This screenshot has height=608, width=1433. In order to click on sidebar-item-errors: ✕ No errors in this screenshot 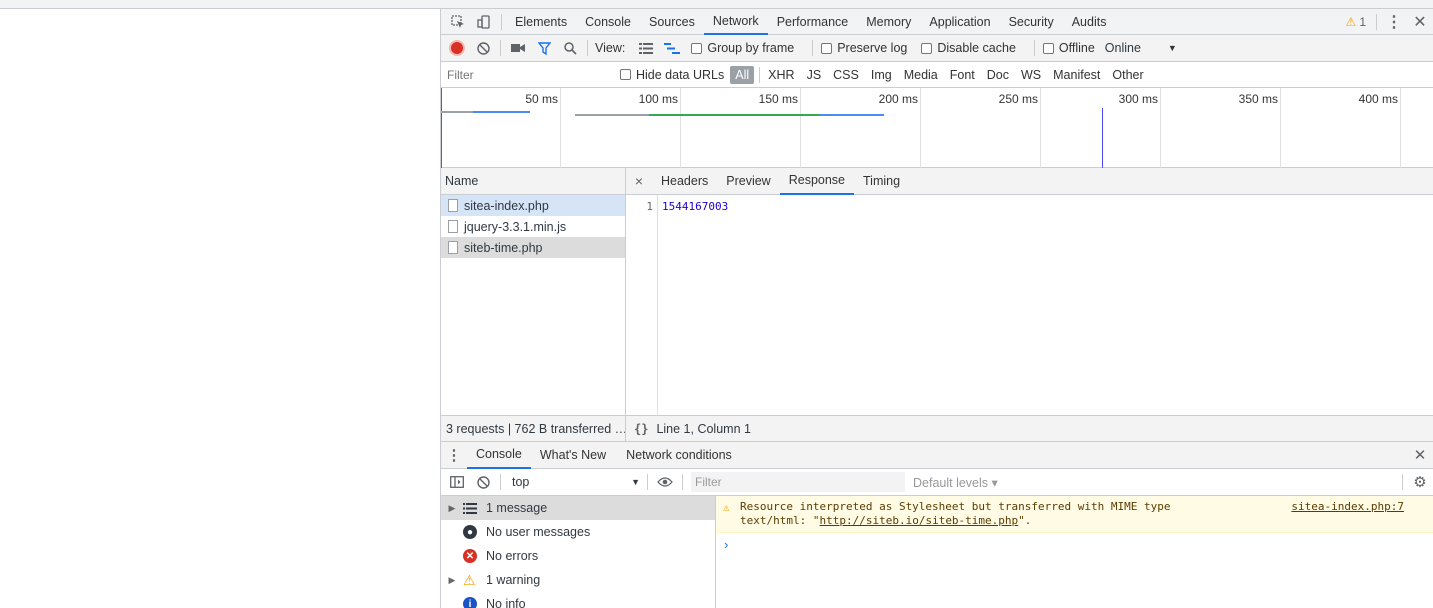, I will do `click(578, 556)`.